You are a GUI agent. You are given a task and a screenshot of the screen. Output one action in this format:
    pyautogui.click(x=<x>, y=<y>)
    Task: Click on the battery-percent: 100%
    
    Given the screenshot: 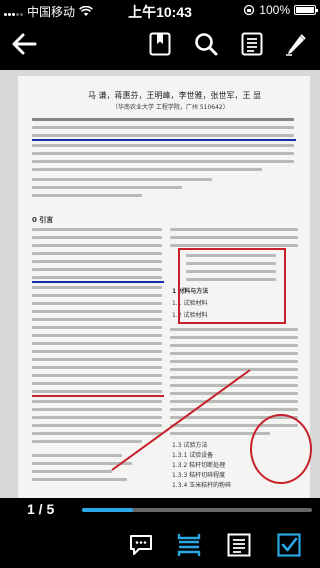 What is the action you would take?
    pyautogui.click(x=274, y=10)
    